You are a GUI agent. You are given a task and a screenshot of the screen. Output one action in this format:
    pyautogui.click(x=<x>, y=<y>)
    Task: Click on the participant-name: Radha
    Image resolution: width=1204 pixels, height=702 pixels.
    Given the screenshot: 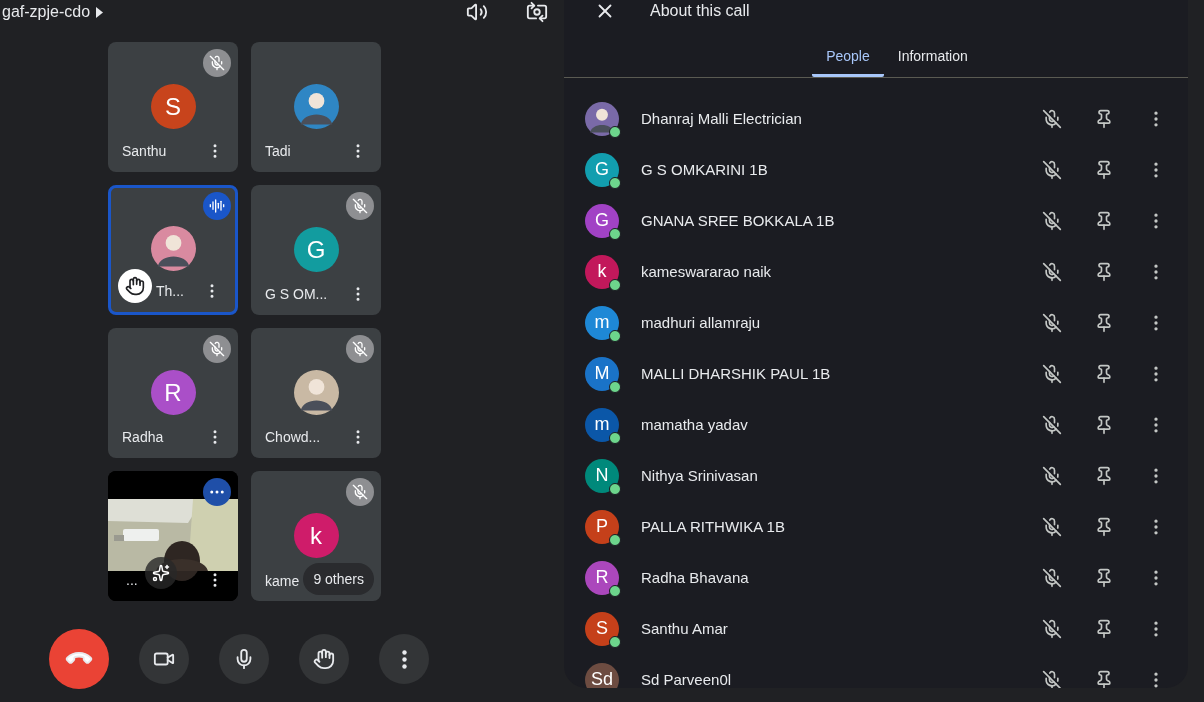 What is the action you would take?
    pyautogui.click(x=143, y=437)
    